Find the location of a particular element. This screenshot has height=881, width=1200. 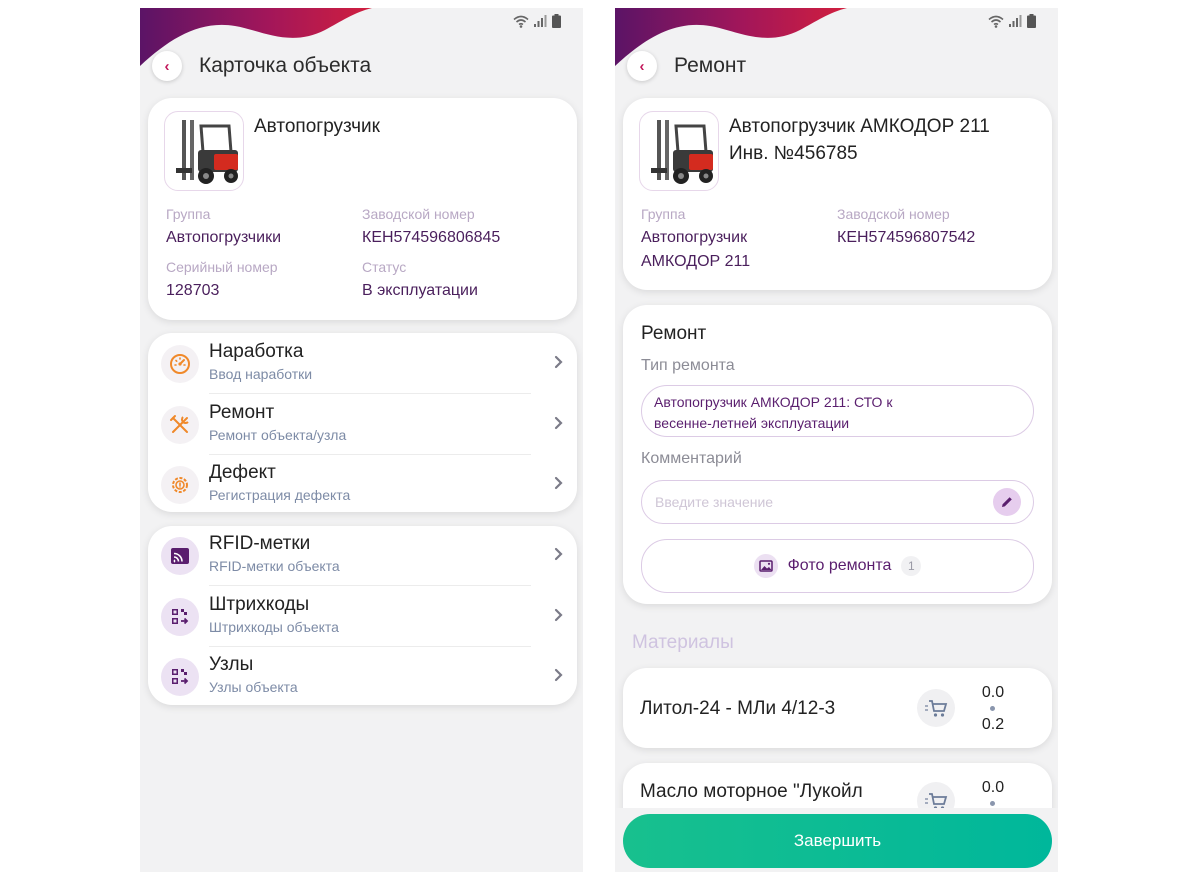

material-item: Литол-24 - МЛи 4/12-3 0.0 0.2 is located at coordinates (837, 708).